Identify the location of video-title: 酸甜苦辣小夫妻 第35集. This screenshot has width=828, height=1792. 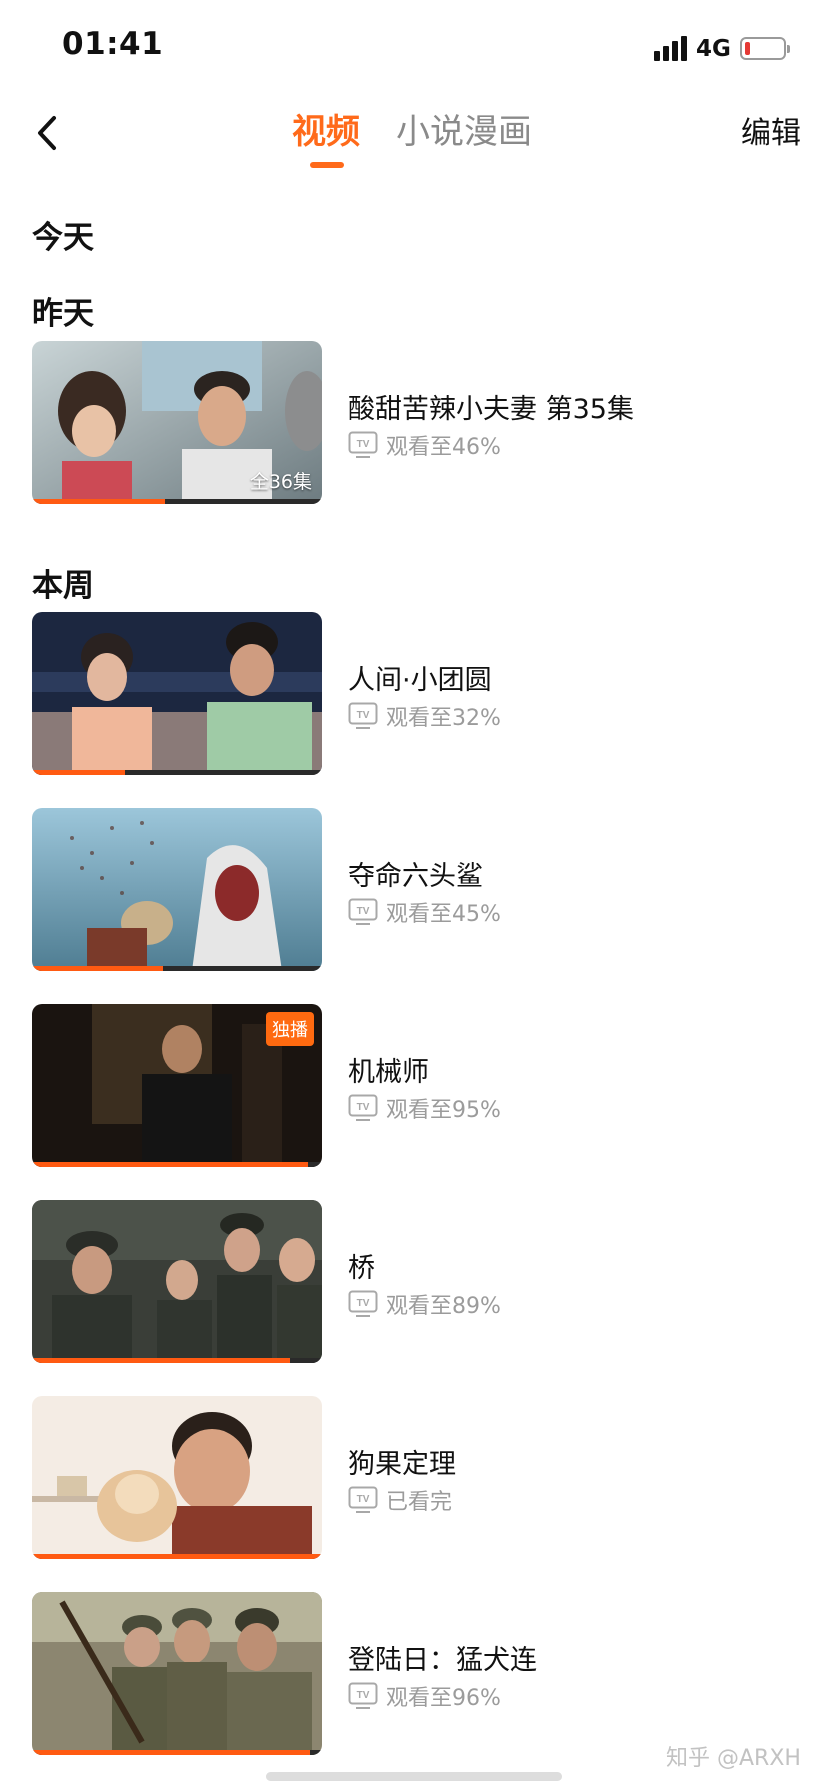
(491, 409).